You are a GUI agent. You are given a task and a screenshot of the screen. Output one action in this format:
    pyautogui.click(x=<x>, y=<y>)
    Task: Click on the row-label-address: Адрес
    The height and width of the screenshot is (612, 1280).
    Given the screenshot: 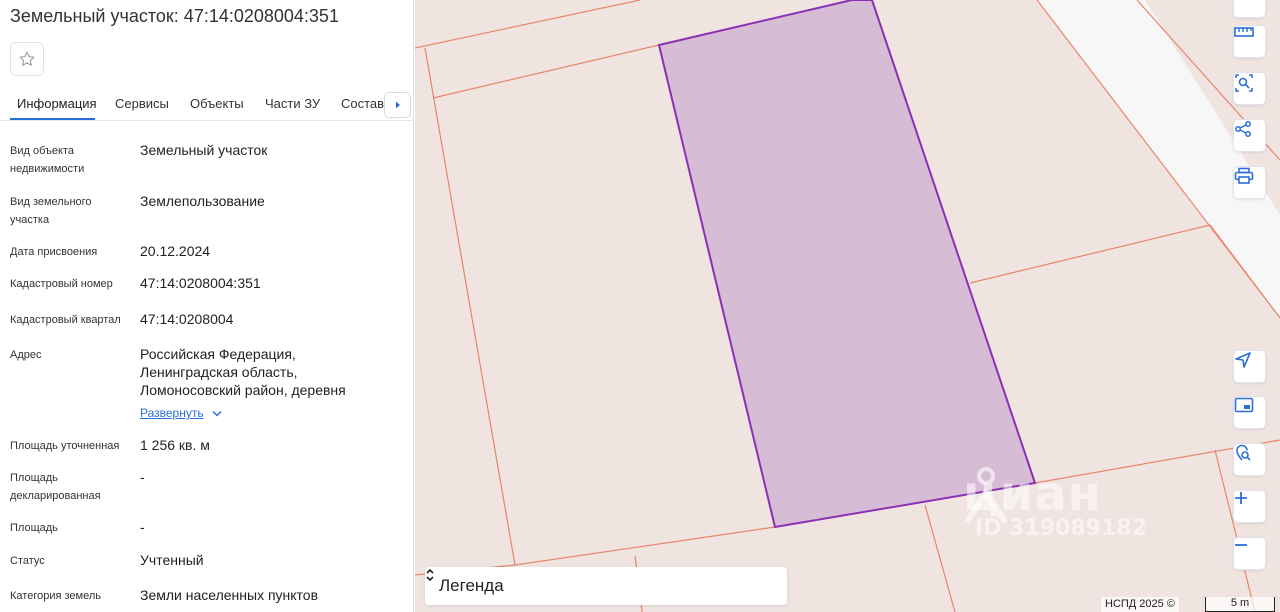 What is the action you would take?
    pyautogui.click(x=26, y=355)
    